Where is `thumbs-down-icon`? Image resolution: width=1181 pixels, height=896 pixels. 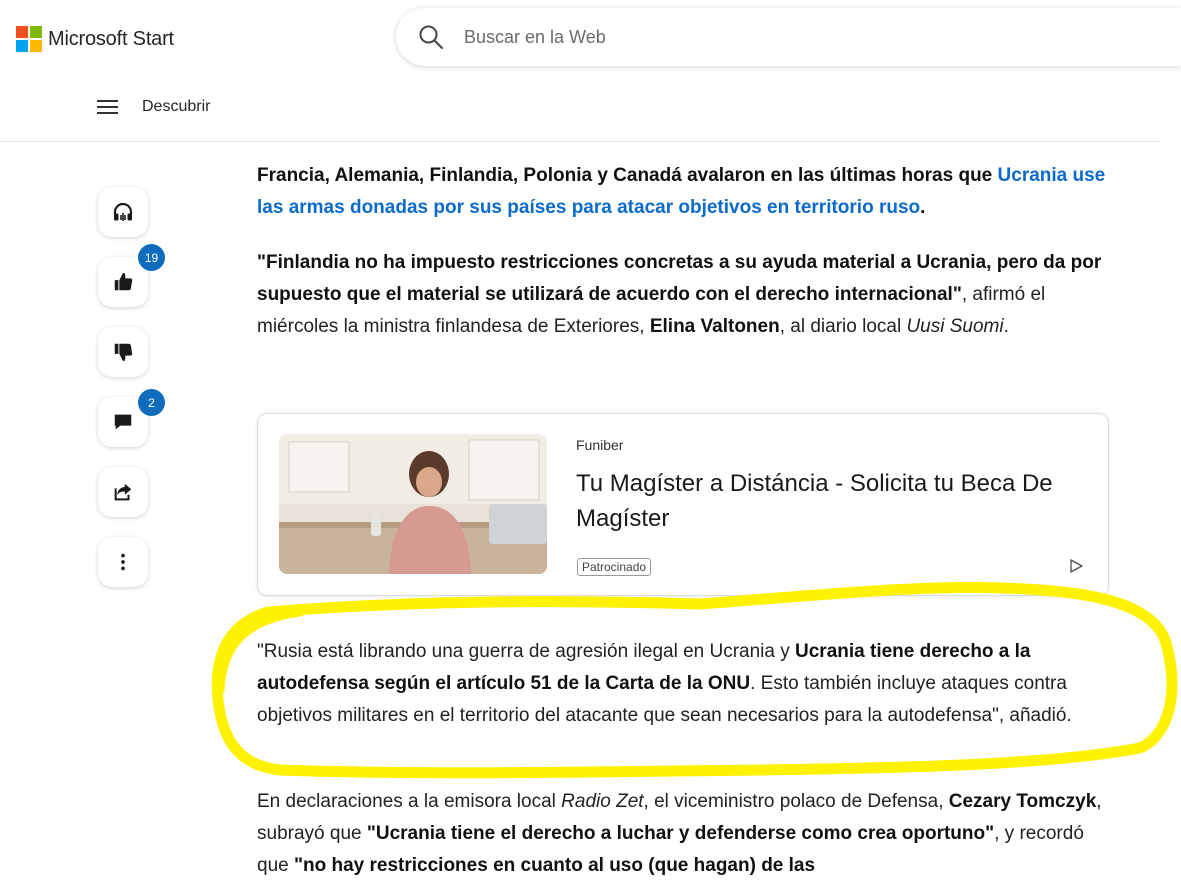 thumbs-down-icon is located at coordinates (123, 352).